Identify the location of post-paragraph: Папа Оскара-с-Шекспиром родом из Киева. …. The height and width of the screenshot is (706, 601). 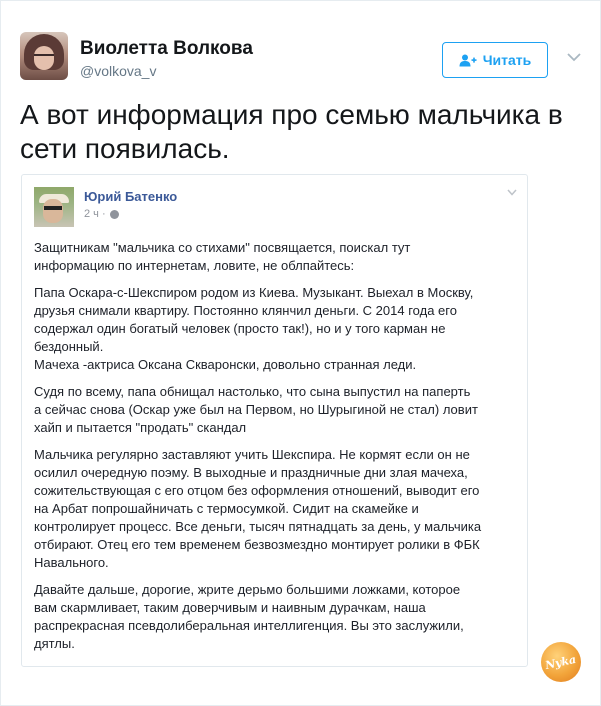
(276, 329).